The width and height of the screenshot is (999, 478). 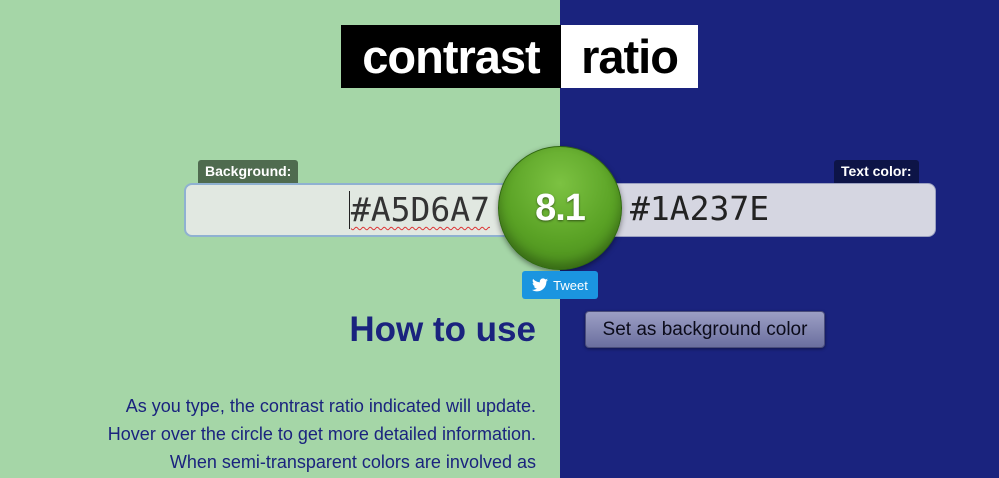 I want to click on page-title: contrast ratio, so click(x=519, y=56).